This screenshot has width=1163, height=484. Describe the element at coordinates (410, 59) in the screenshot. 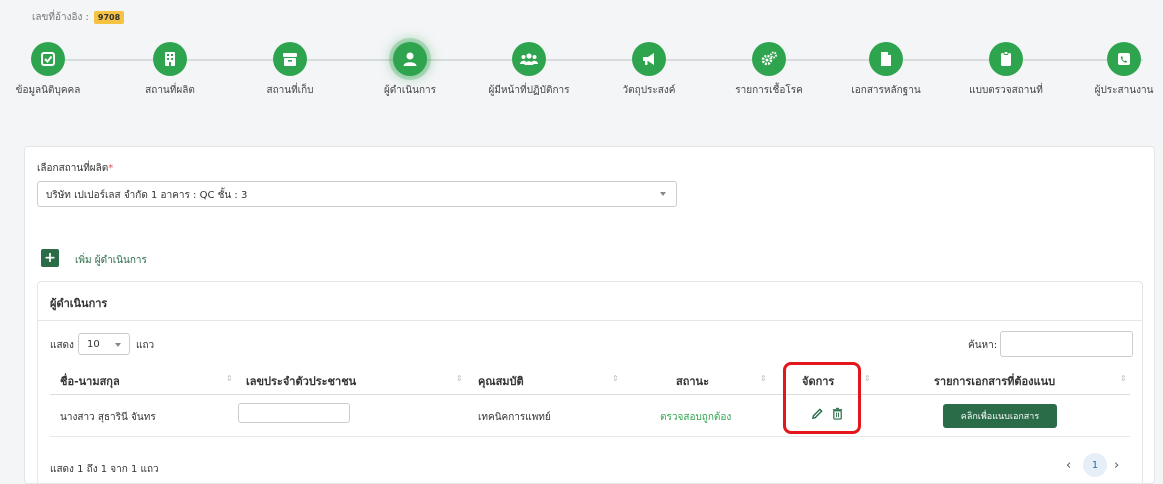

I see `user-icon` at that location.